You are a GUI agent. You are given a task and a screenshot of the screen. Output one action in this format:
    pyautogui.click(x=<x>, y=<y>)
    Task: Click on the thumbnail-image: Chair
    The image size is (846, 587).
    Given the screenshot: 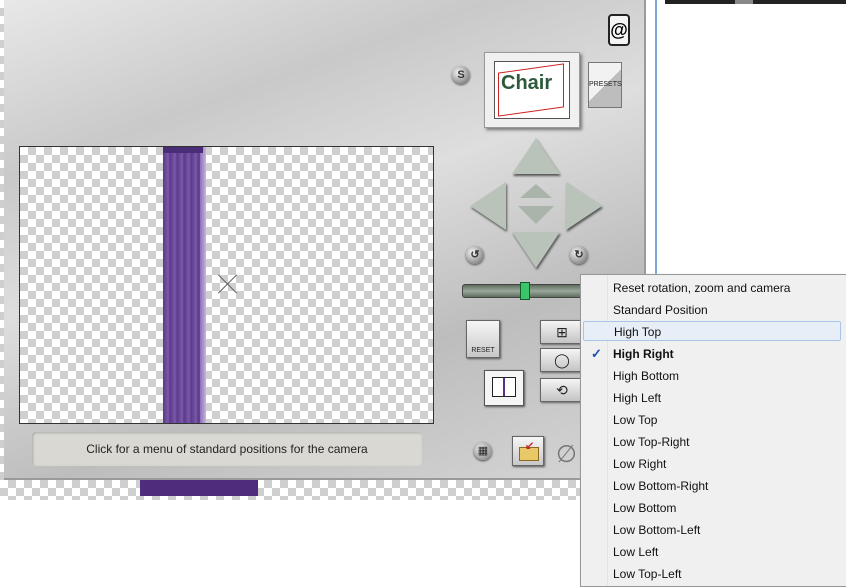 What is the action you would take?
    pyautogui.click(x=532, y=90)
    